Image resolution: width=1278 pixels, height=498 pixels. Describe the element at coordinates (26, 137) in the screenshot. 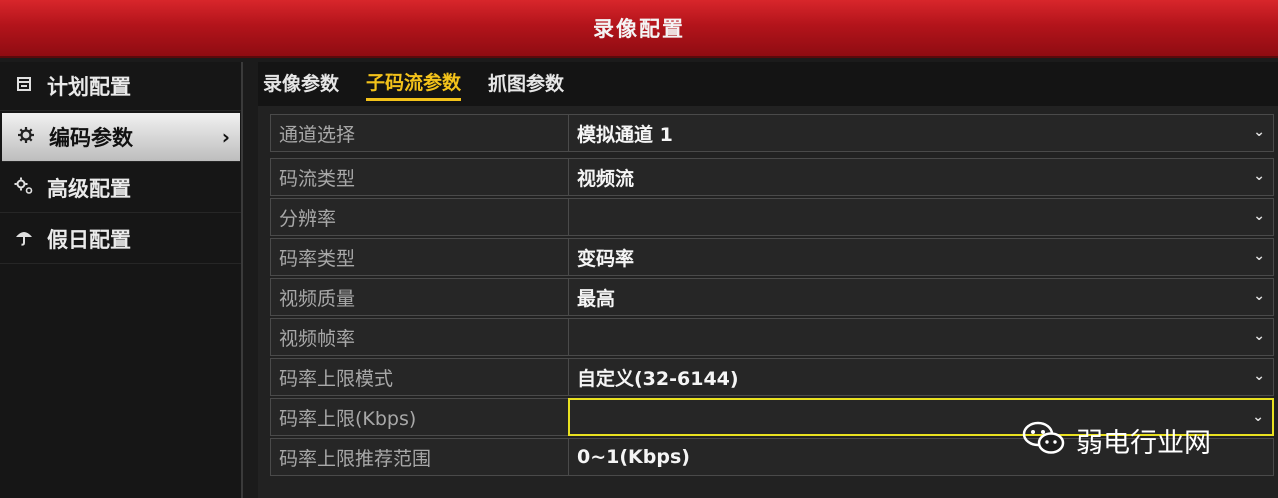

I see `gear-icon` at that location.